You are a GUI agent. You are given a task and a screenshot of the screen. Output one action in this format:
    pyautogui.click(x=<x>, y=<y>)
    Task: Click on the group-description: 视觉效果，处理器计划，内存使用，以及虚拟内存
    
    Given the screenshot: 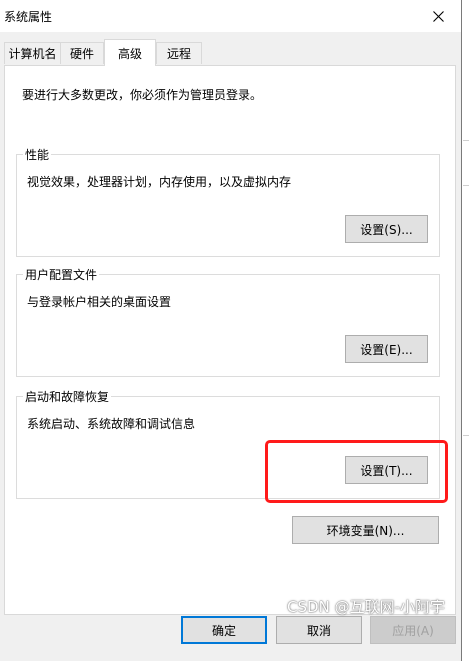 What is the action you would take?
    pyautogui.click(x=159, y=182)
    